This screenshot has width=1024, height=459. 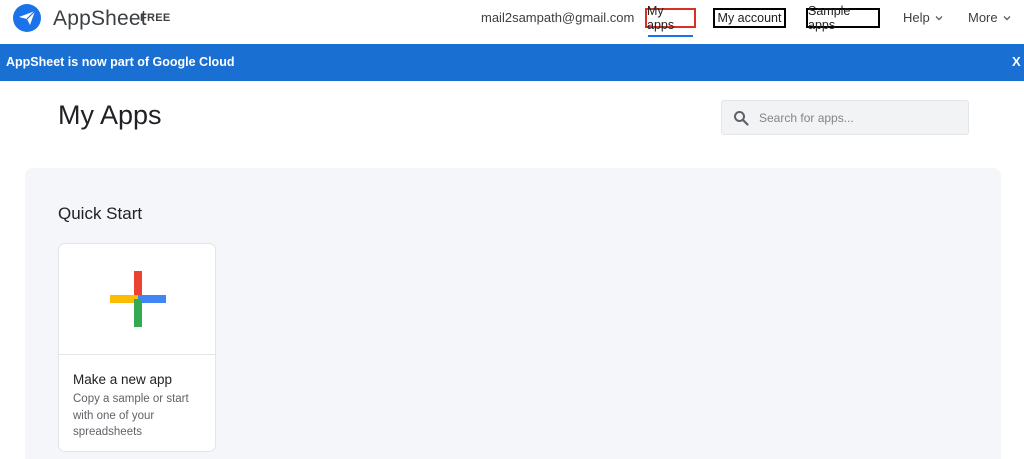 I want to click on announcement-banner: AppSheet is now part of Google Cloud X, so click(x=512, y=62).